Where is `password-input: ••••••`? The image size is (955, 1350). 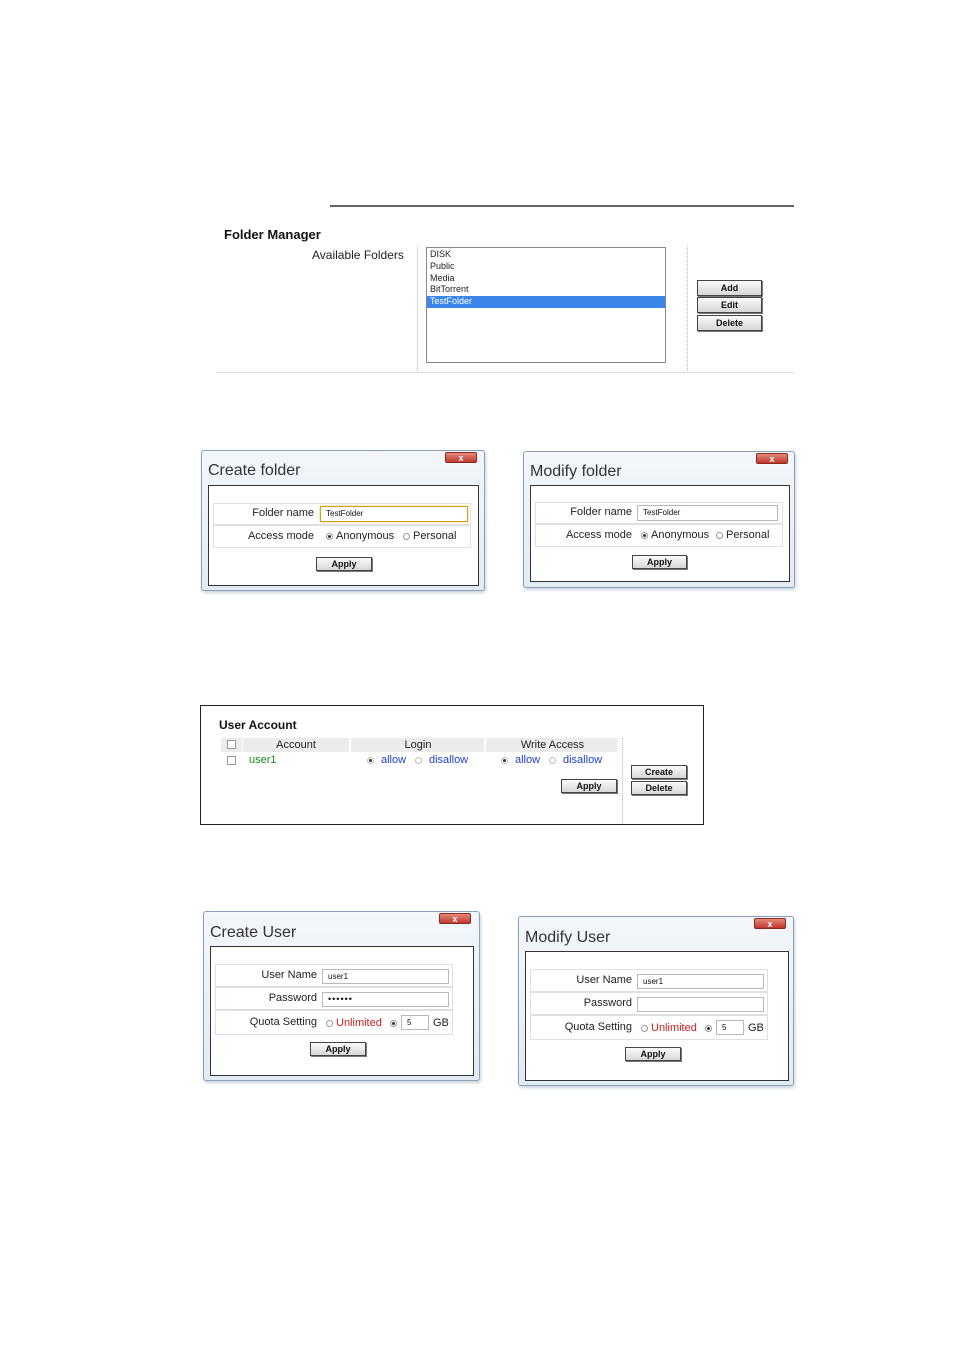 password-input: •••••• is located at coordinates (385, 999).